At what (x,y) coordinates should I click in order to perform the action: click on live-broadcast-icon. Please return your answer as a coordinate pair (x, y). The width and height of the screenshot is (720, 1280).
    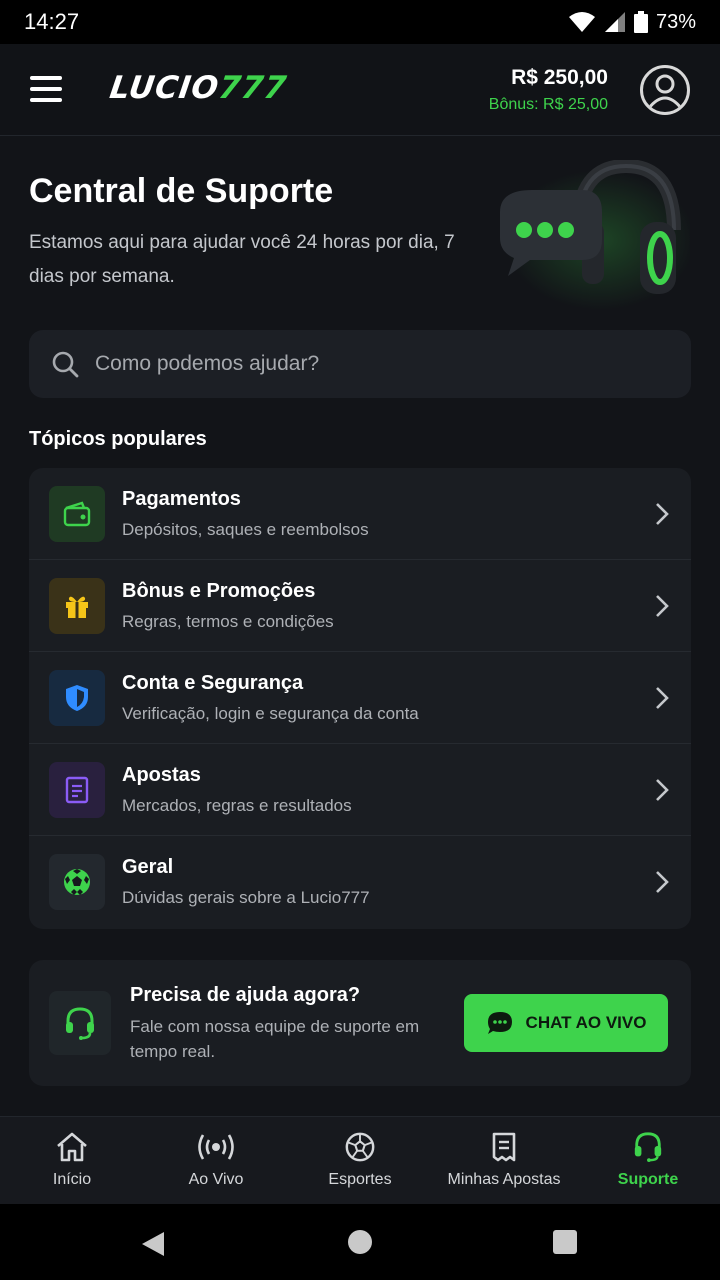
    Looking at the image, I should click on (216, 1147).